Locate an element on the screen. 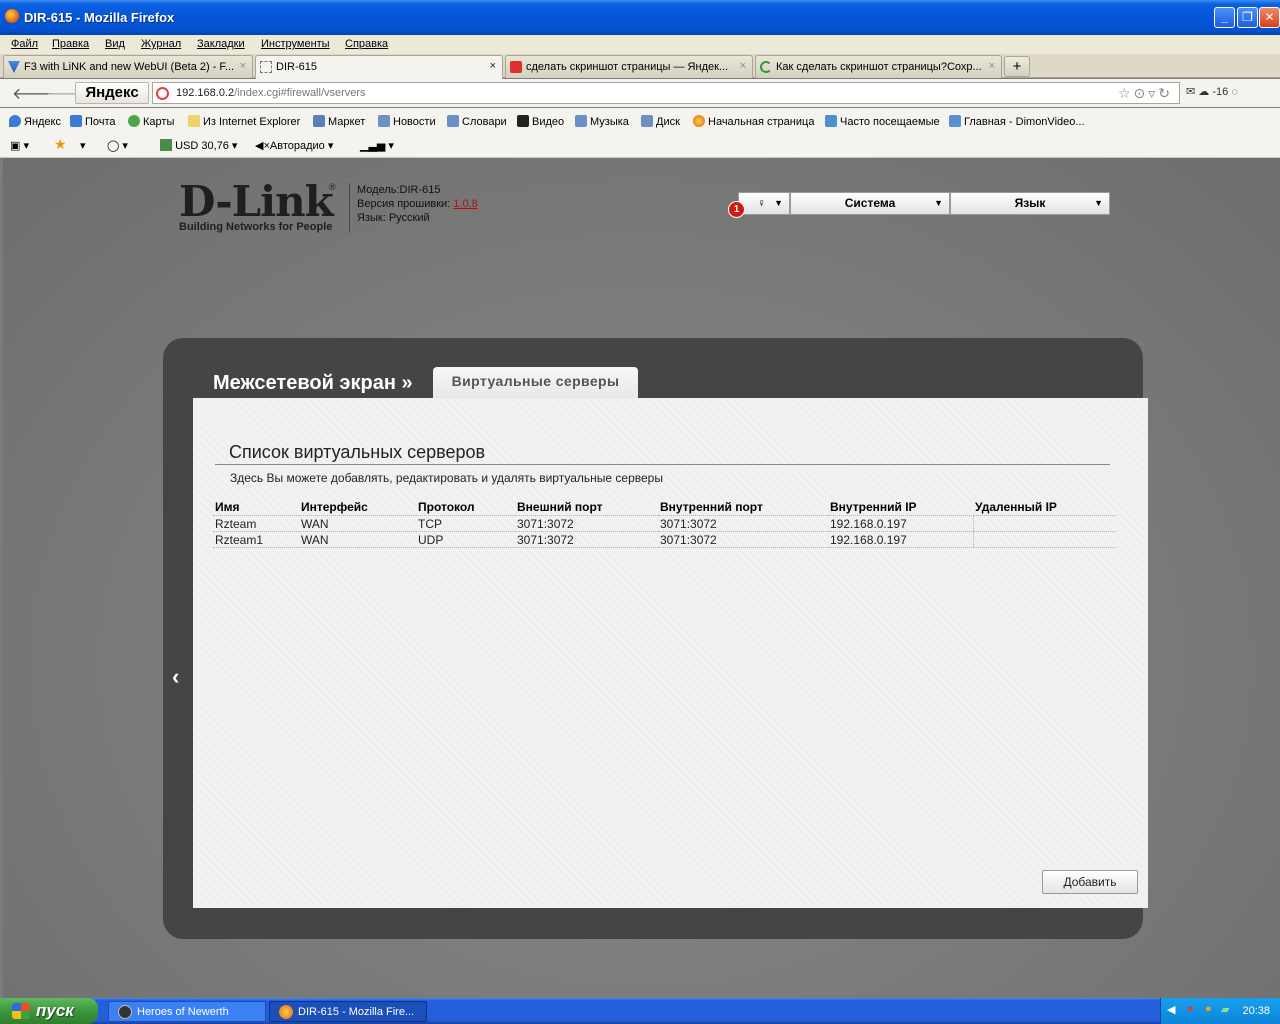  tray-app-icon: ● is located at coordinates (1208, 1009).